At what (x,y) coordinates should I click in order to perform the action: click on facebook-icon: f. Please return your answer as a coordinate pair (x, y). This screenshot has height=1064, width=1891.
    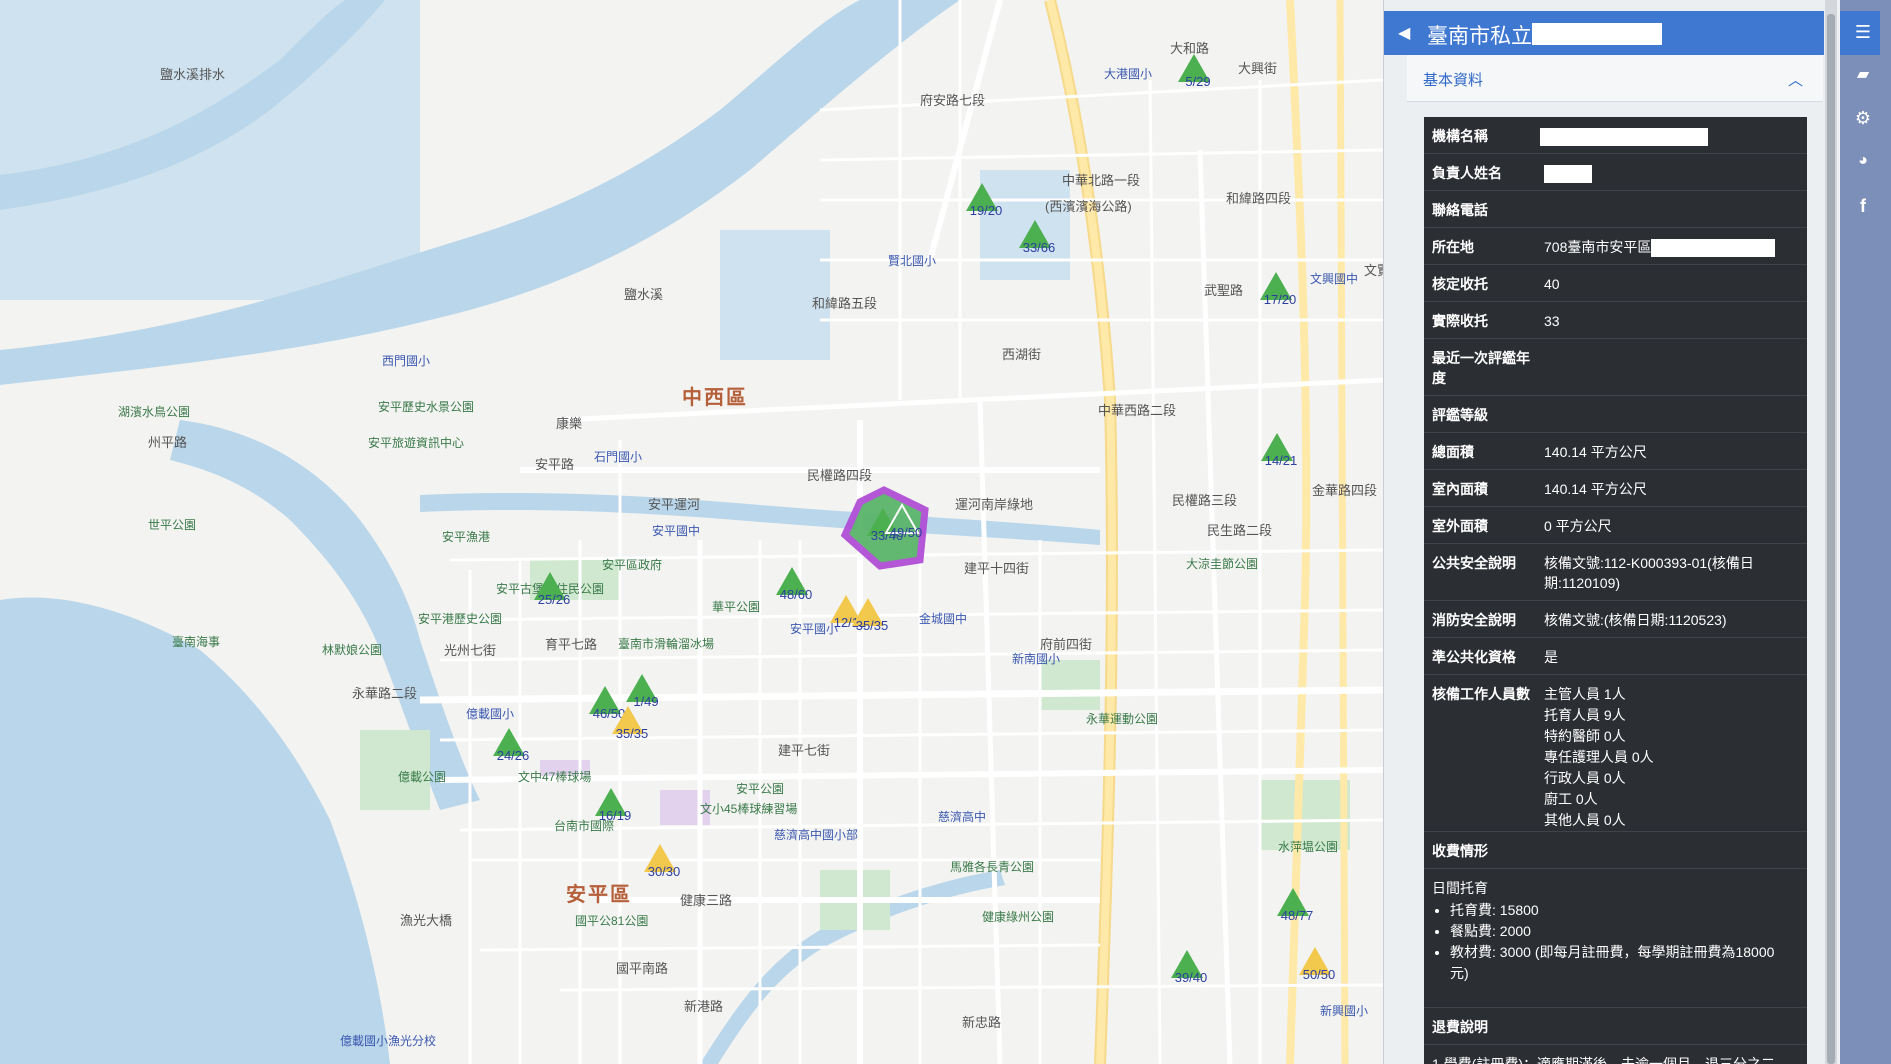
    Looking at the image, I should click on (1863, 207).